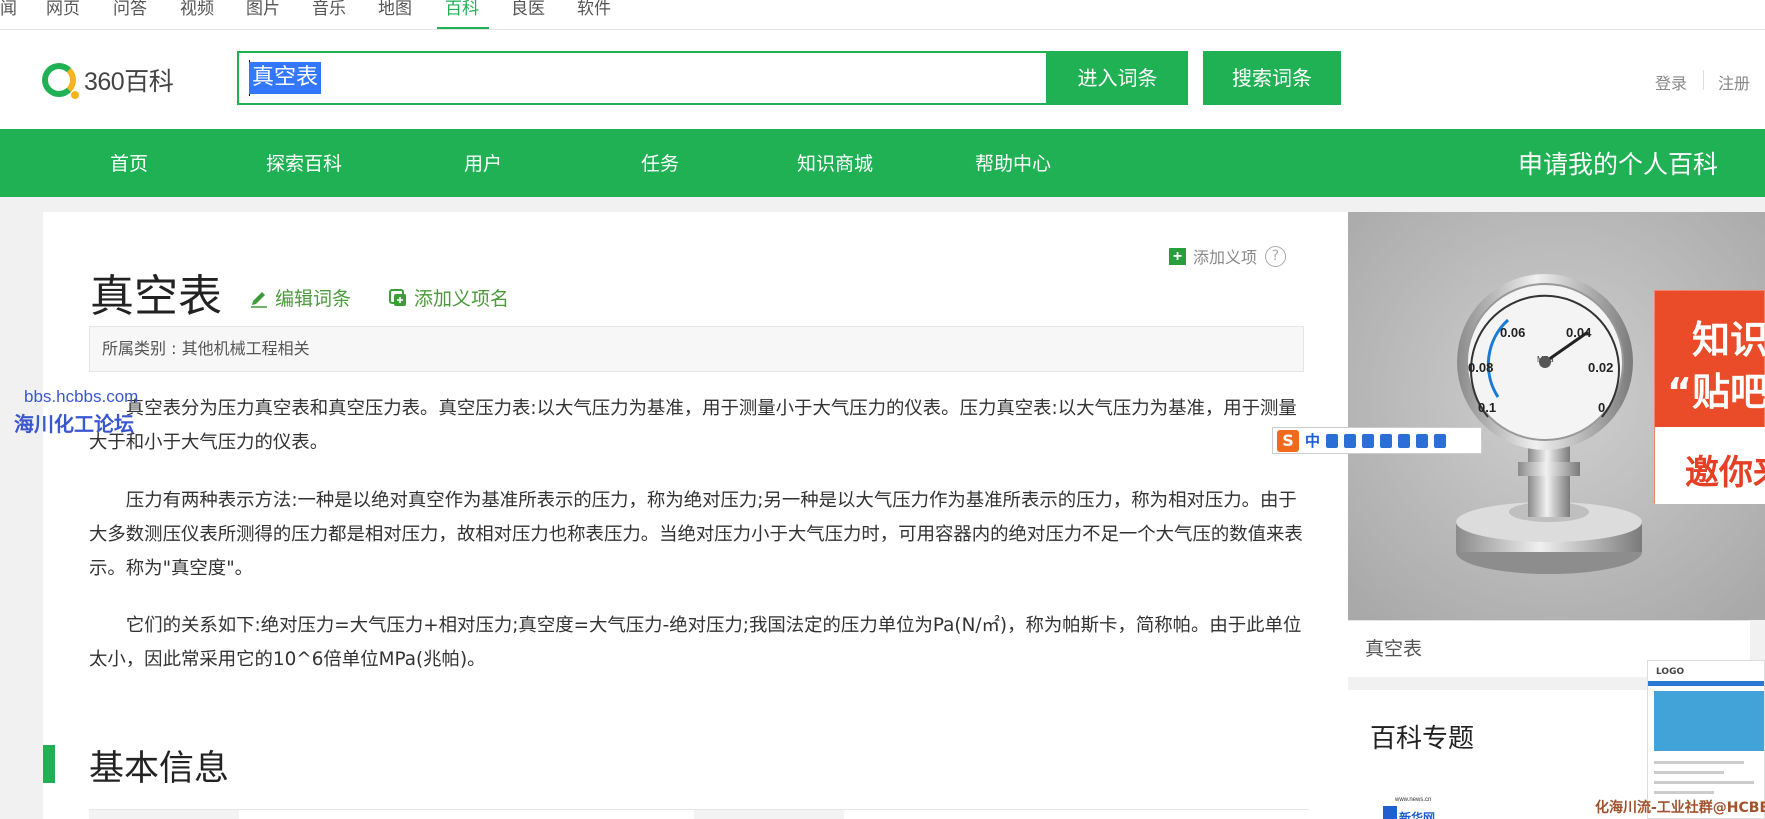  What do you see at coordinates (1670, 672) in the screenshot?
I see `preview-logo: LOGO` at bounding box center [1670, 672].